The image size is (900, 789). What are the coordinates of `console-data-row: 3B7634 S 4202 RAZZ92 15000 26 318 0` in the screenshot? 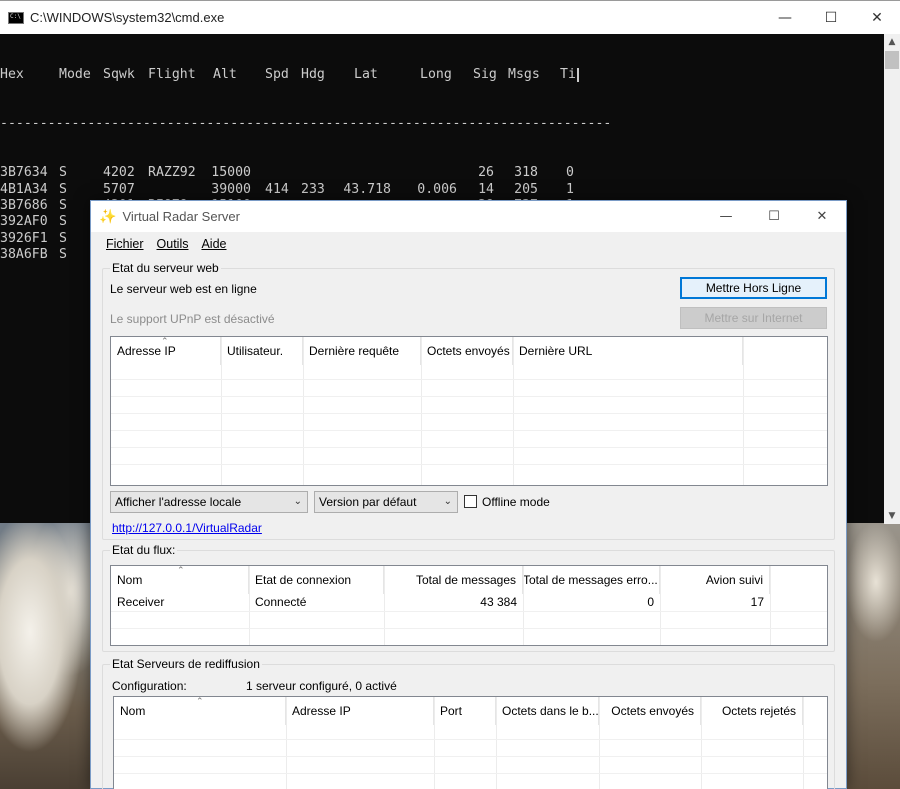 It's located at (442, 173).